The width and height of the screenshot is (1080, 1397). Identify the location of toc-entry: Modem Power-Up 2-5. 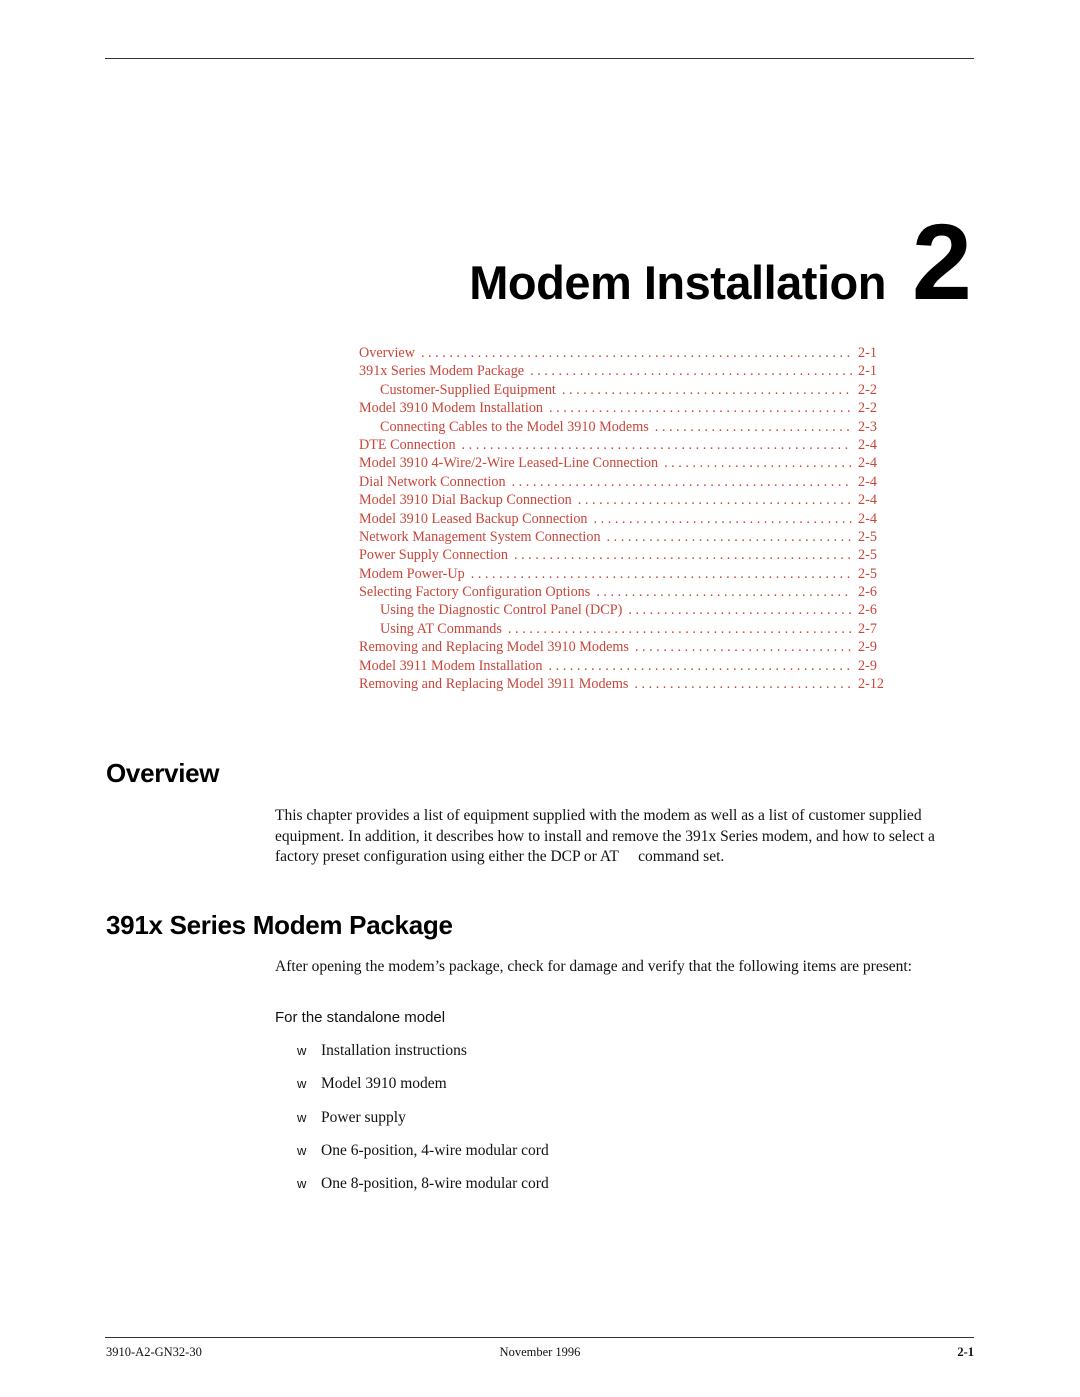
(623, 575).